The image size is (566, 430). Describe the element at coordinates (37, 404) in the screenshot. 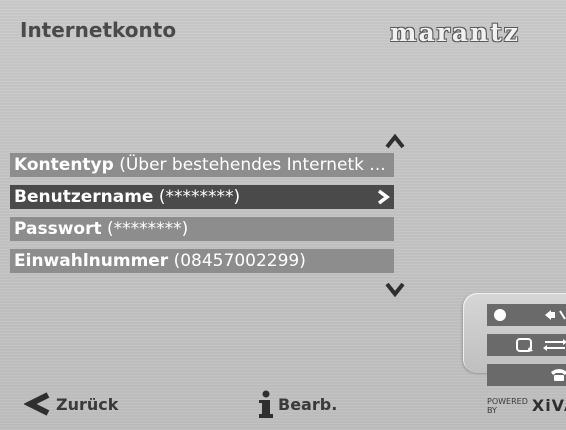

I see `arrow-left-icon` at that location.